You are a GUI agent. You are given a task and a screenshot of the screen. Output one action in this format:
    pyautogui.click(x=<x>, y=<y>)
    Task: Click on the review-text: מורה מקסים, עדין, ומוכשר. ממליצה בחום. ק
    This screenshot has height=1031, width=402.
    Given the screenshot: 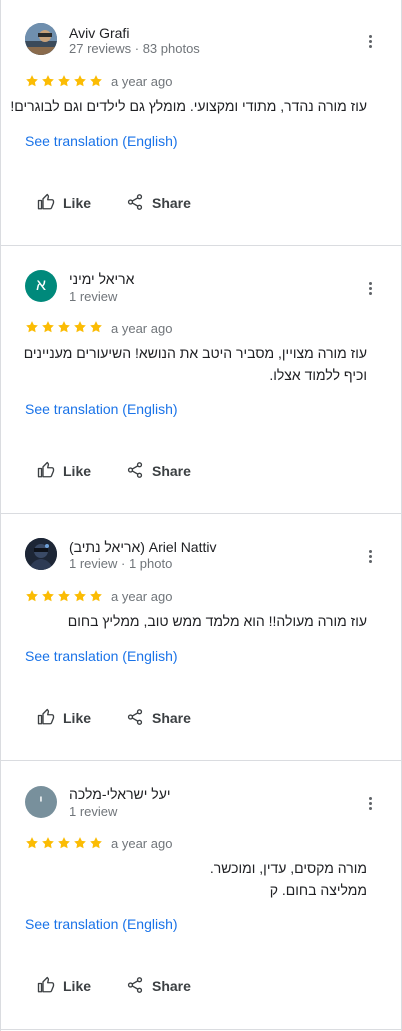 What is the action you would take?
    pyautogui.click(x=288, y=879)
    